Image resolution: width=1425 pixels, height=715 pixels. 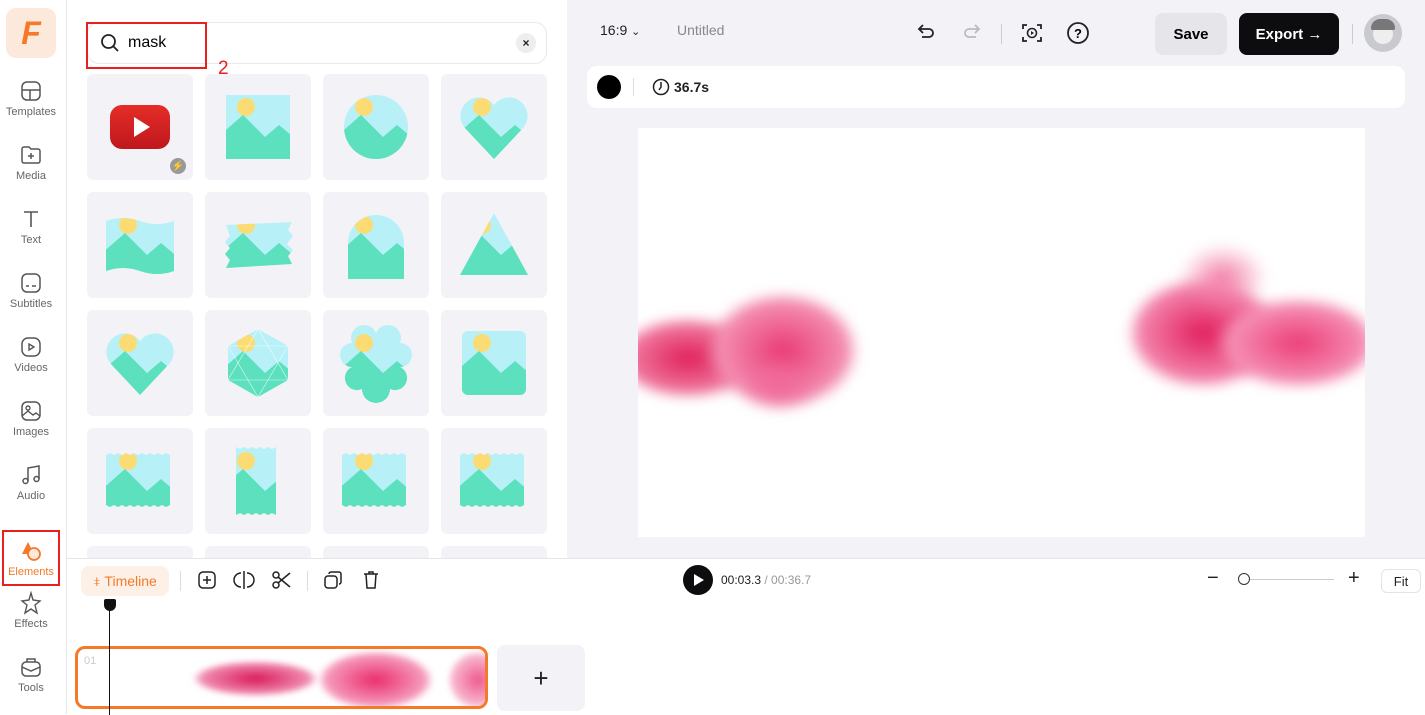 What do you see at coordinates (31, 623) in the screenshot?
I see `sidebar-item-label: Effects` at bounding box center [31, 623].